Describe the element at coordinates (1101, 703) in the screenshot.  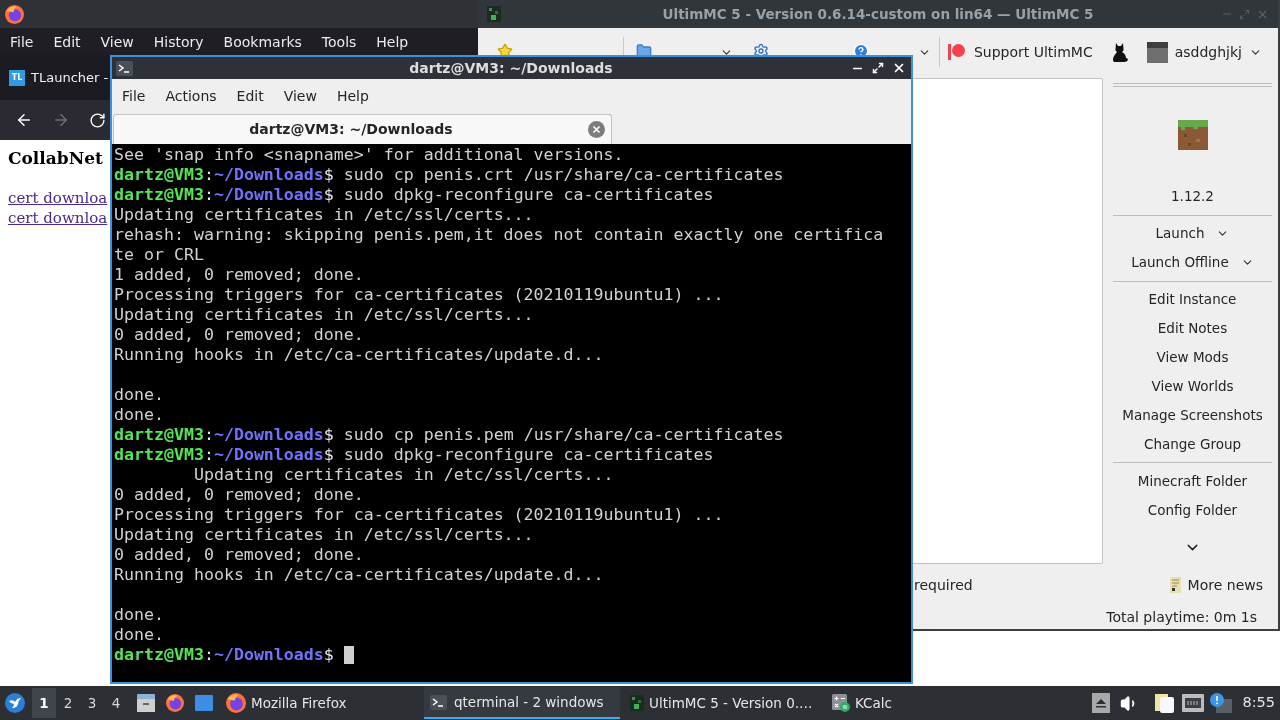
I see `eject-icon` at that location.